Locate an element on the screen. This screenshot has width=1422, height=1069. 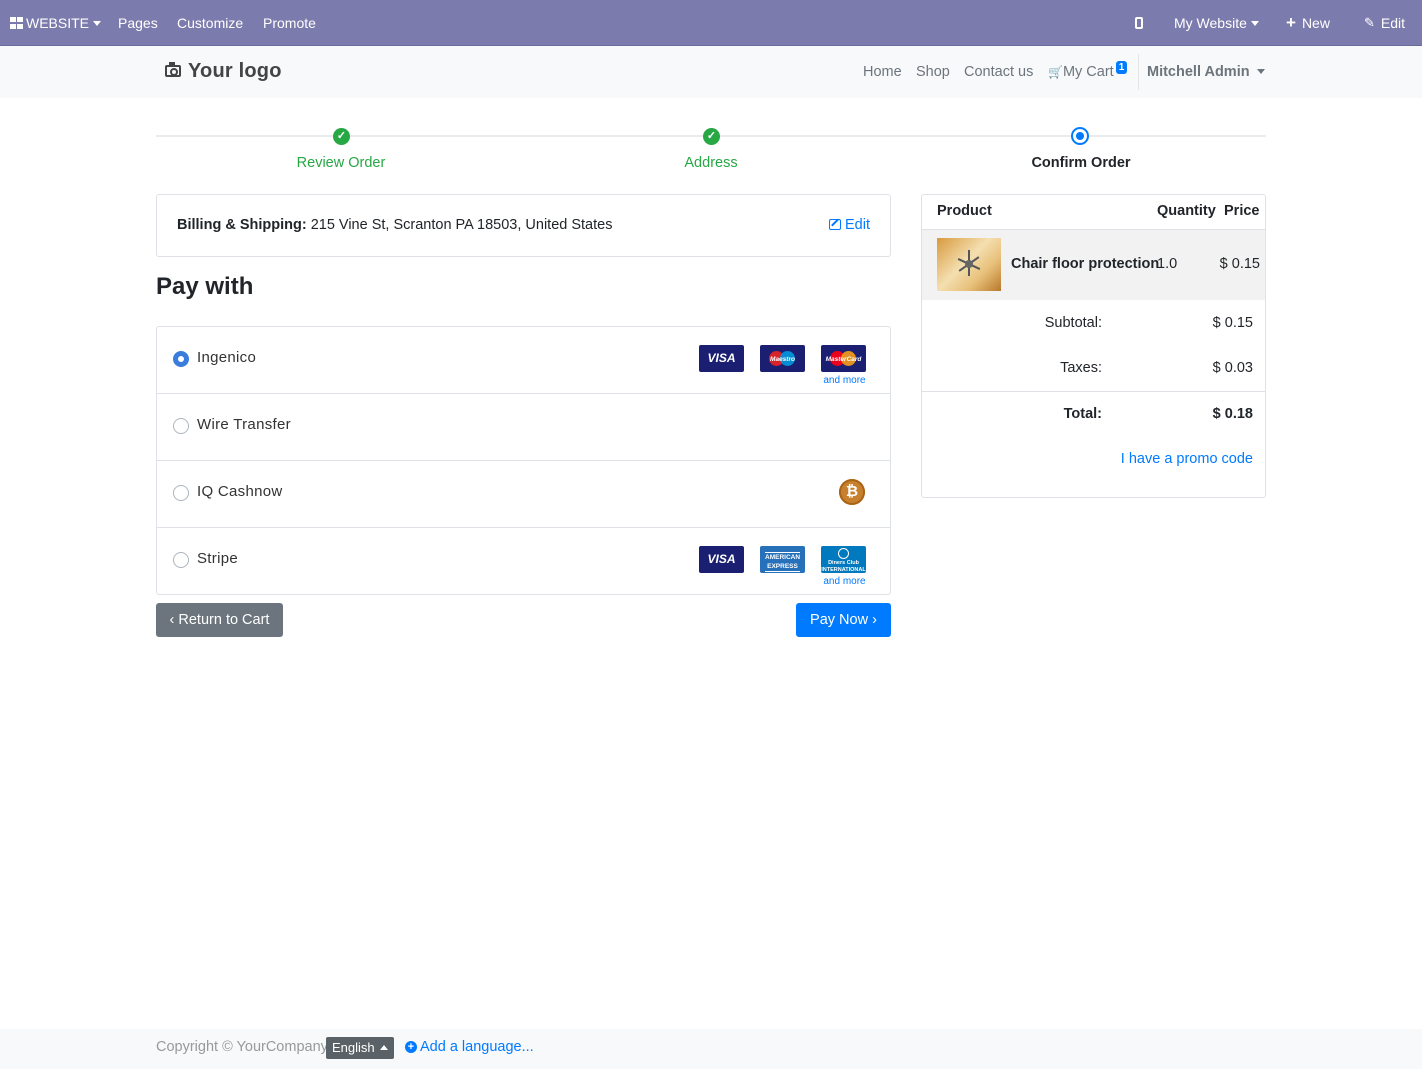
taxes-label: Taxes: is located at coordinates (1081, 368).